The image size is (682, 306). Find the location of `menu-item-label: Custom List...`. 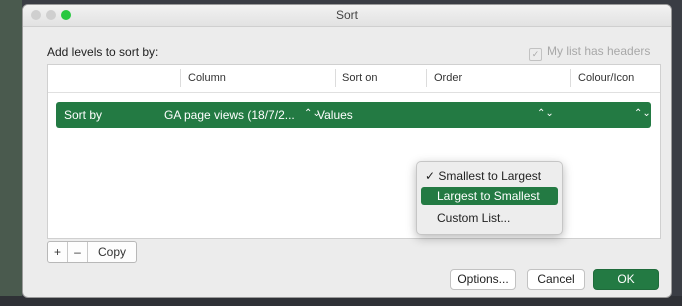

menu-item-label: Custom List... is located at coordinates (474, 218).